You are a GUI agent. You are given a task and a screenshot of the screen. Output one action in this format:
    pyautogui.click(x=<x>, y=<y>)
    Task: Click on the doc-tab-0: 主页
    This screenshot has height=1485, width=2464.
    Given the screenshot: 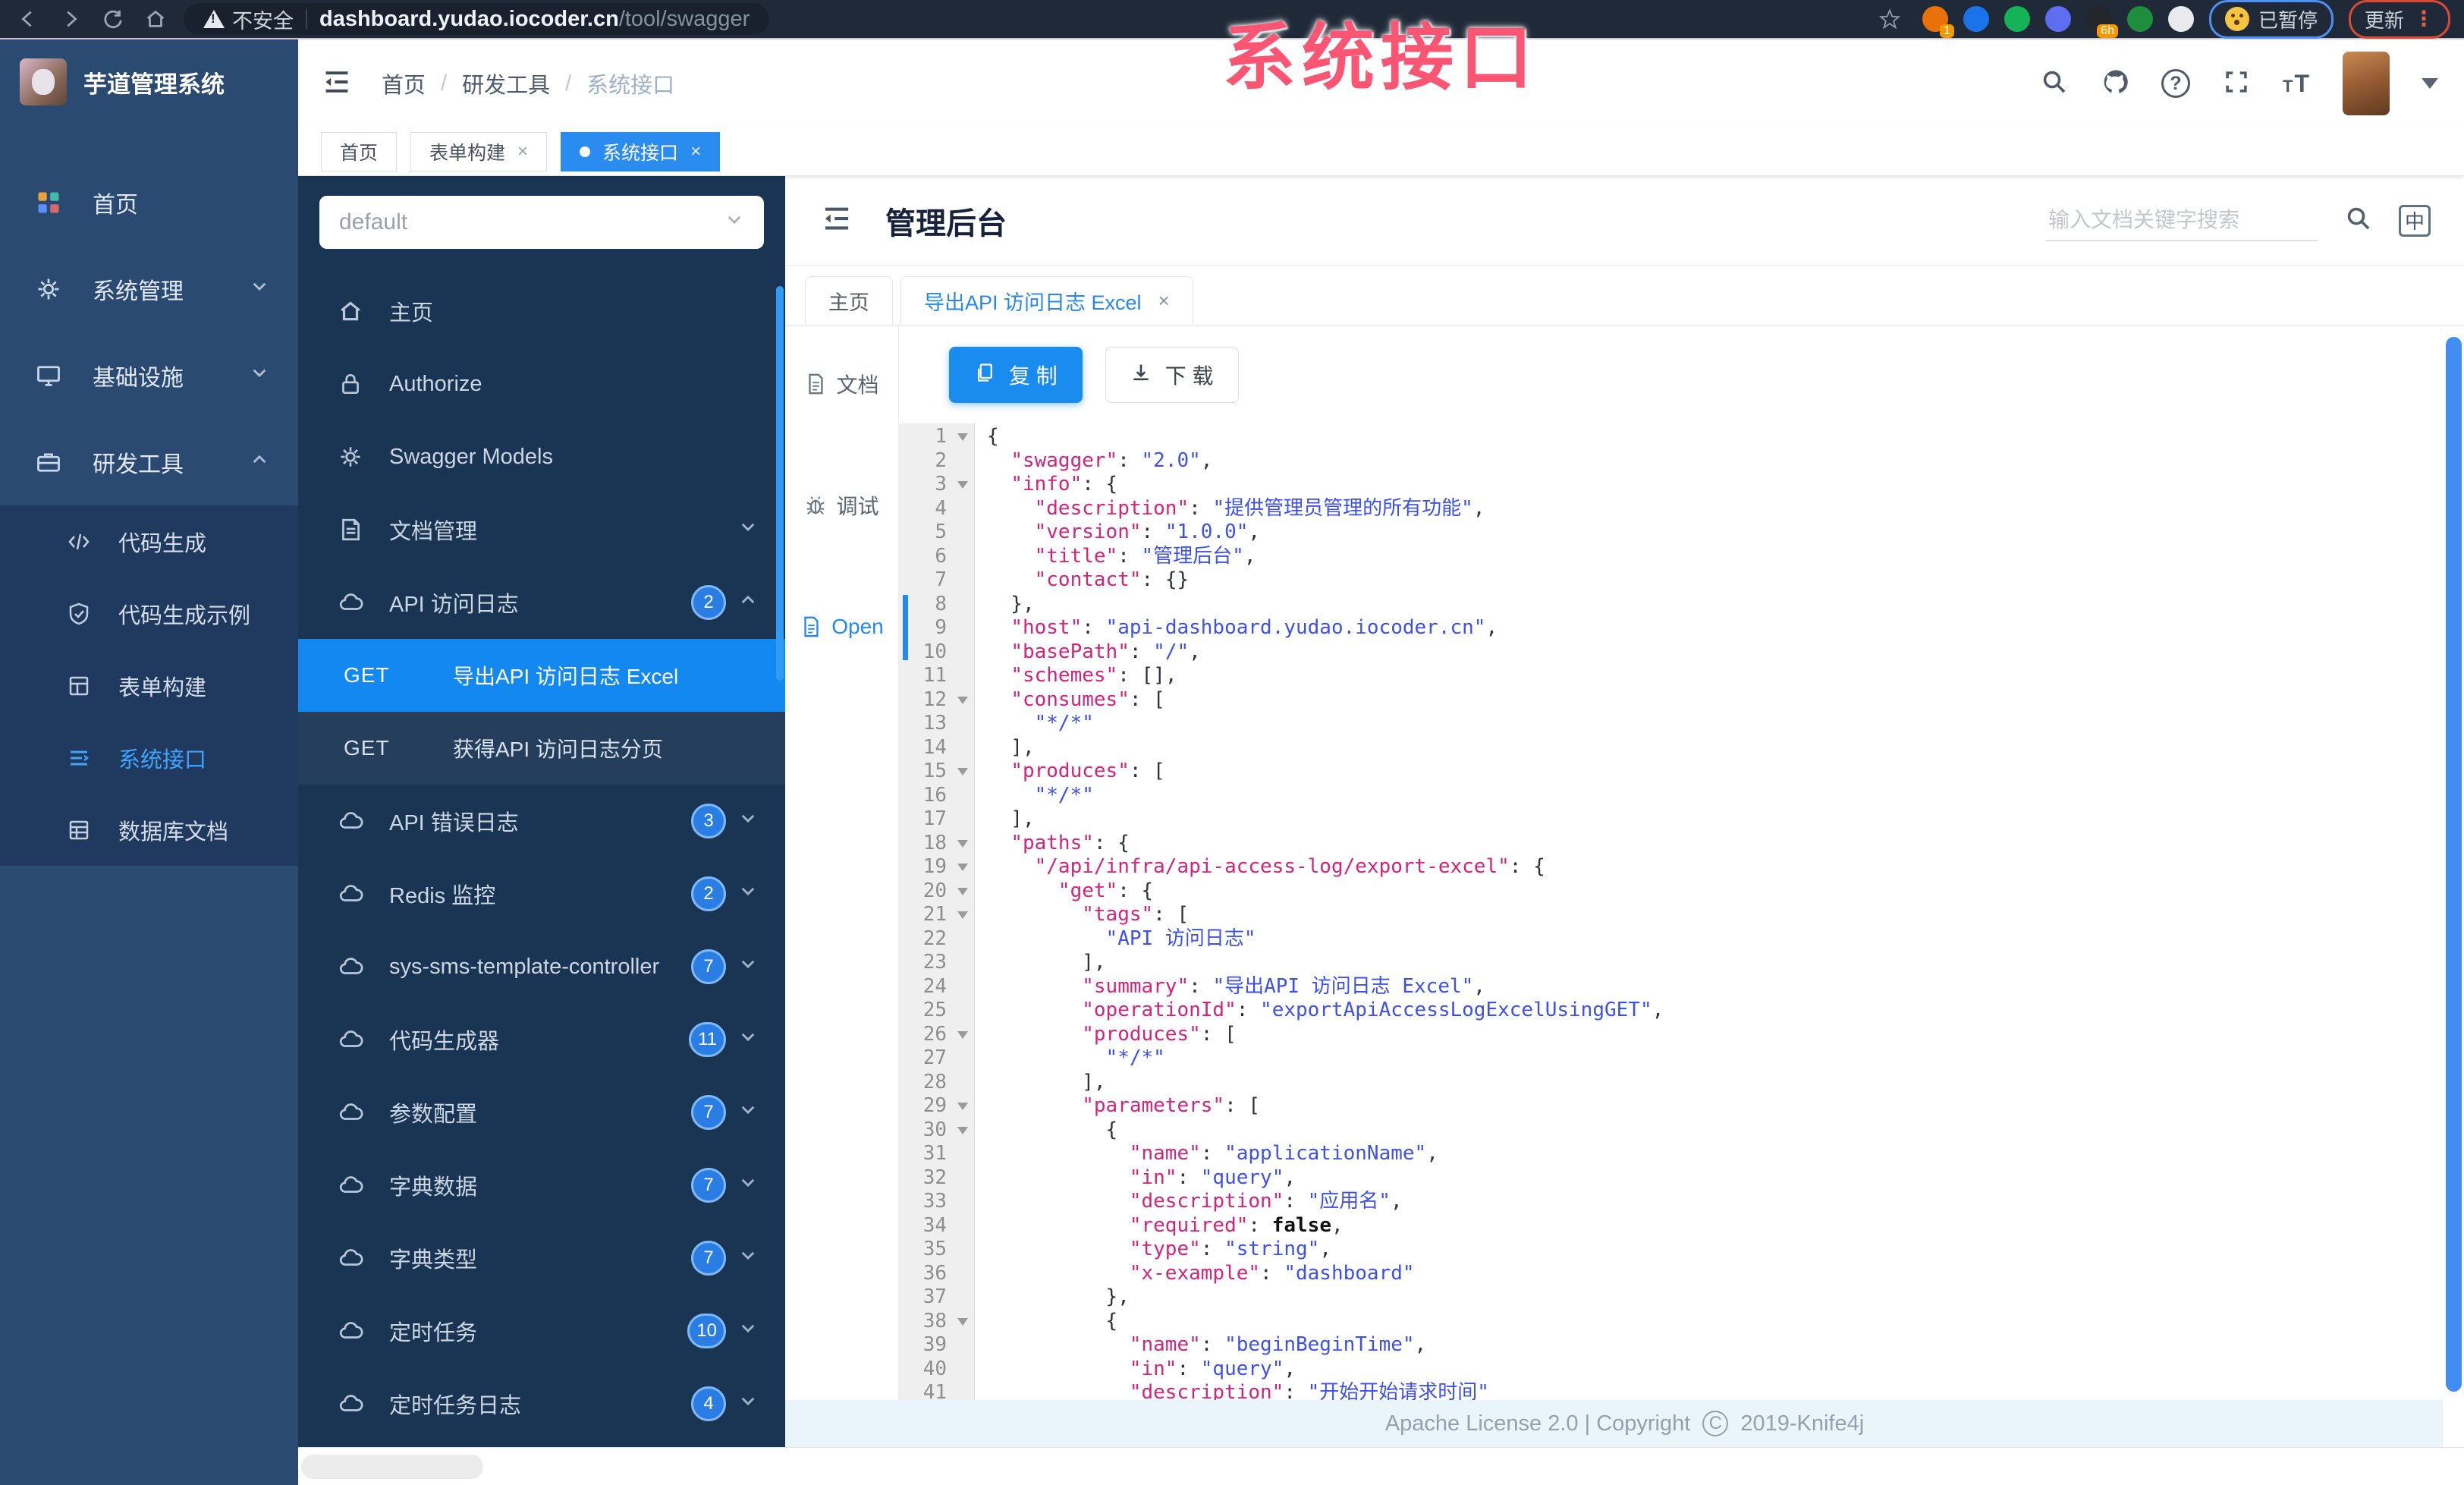 What is the action you would take?
    pyautogui.click(x=849, y=300)
    